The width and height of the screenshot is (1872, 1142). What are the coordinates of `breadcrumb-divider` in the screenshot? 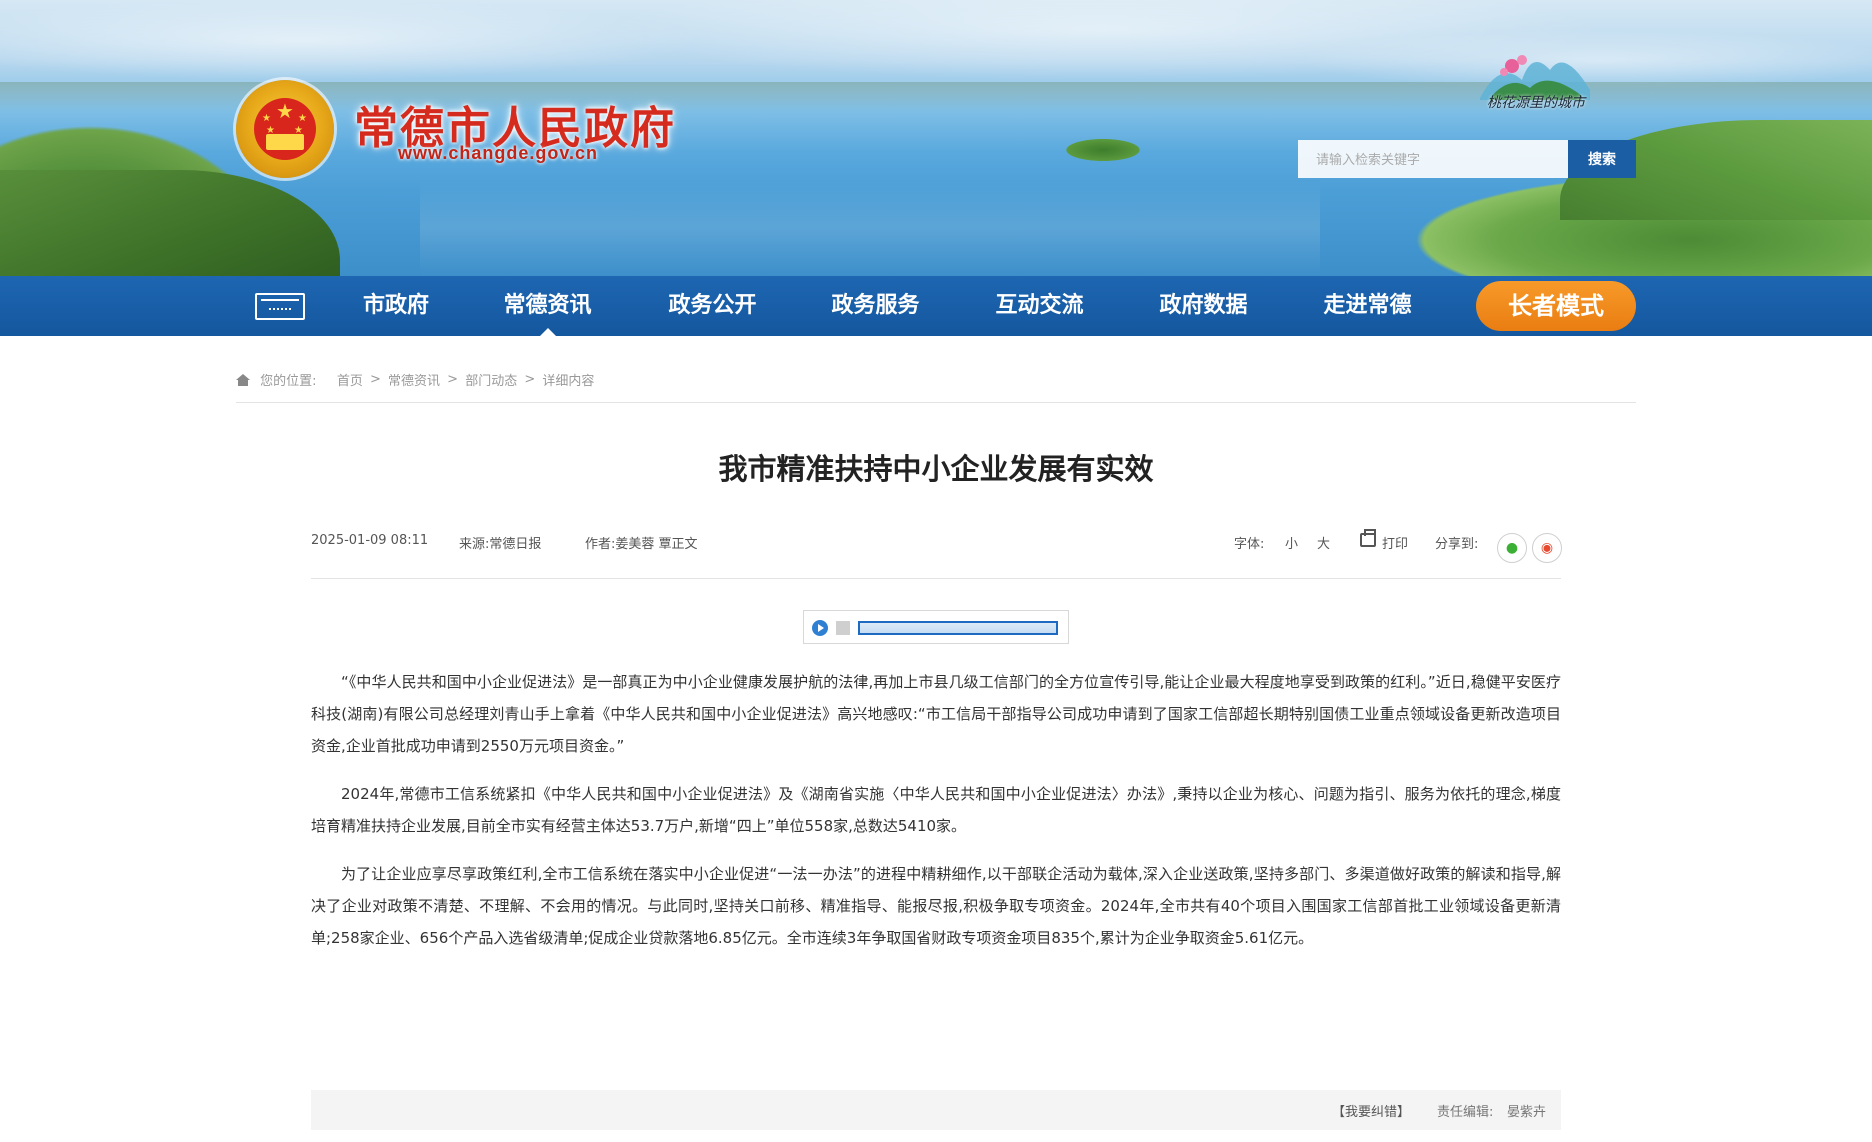 It's located at (936, 402).